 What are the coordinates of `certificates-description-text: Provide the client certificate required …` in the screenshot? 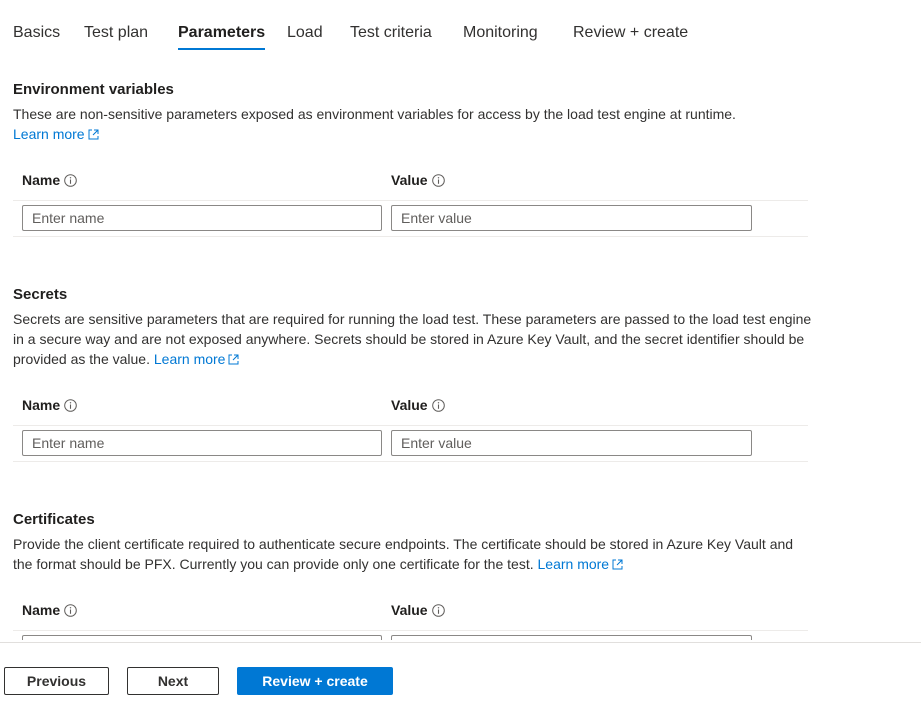 It's located at (403, 554).